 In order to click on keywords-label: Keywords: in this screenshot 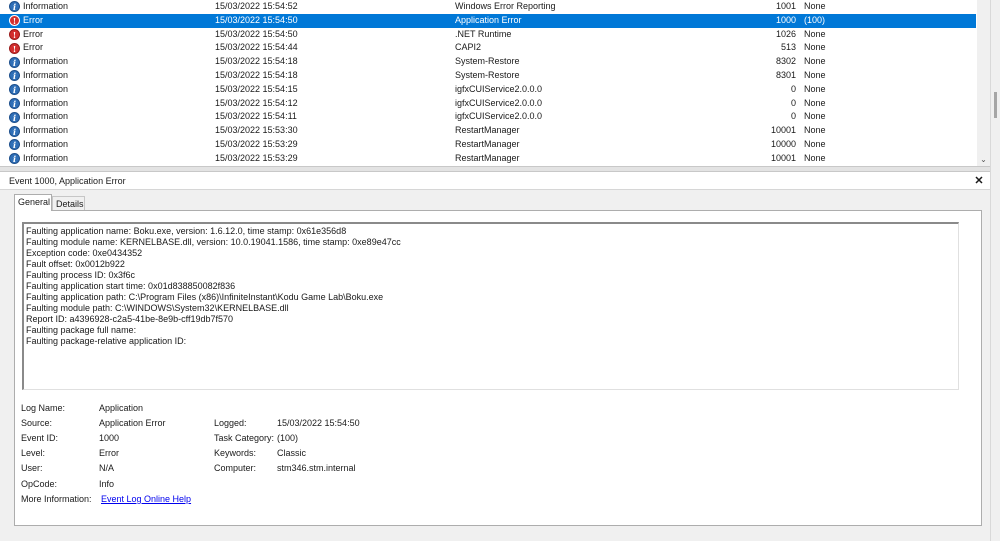, I will do `click(235, 453)`.